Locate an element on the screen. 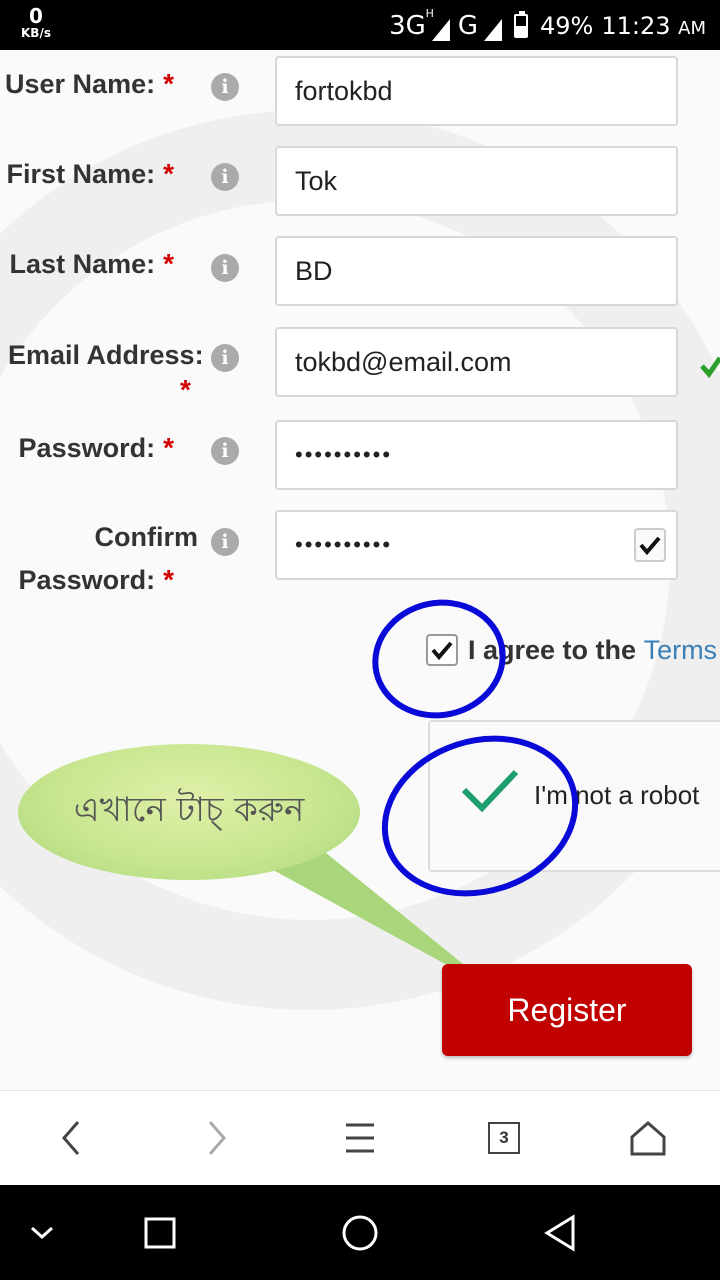 The height and width of the screenshot is (1280, 720). forward-button is located at coordinates (217, 1138).